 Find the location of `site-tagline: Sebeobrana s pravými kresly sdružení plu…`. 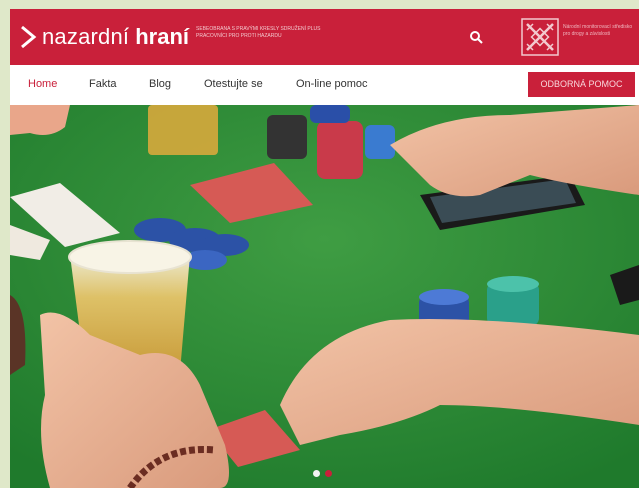

site-tagline: Sebeobrana s pravými kresly sdružení plu… is located at coordinates (258, 32).